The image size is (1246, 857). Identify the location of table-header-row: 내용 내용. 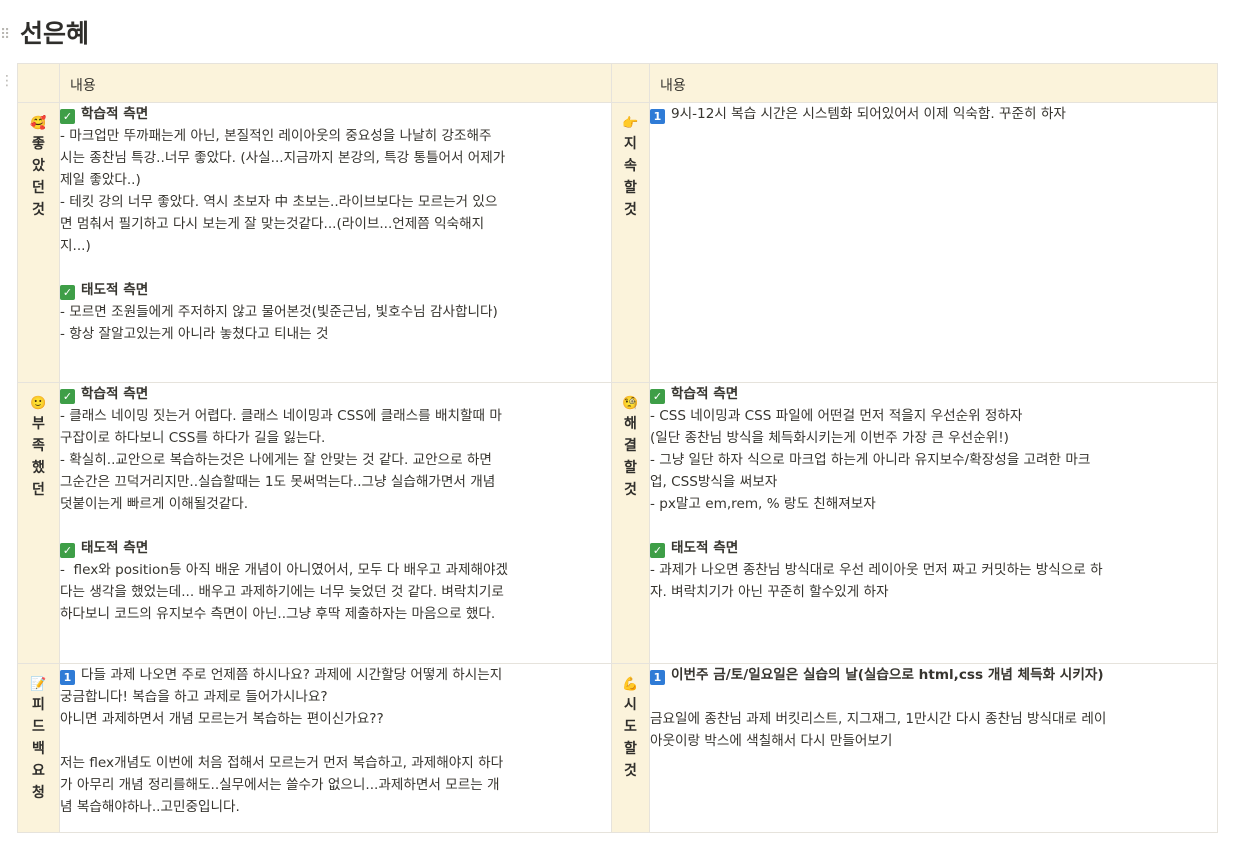
(617, 83).